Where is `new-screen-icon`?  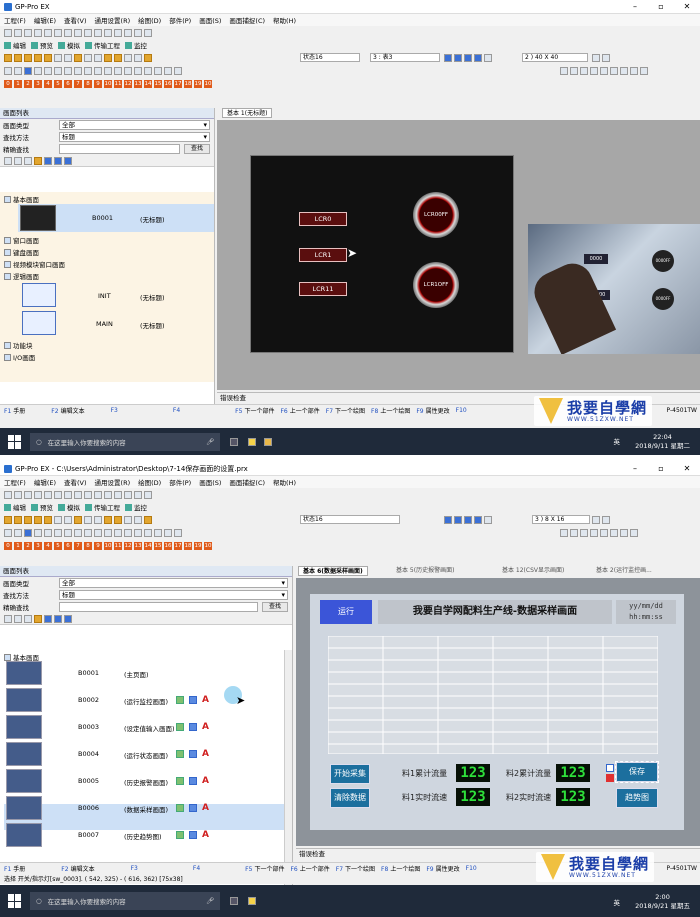 new-screen-icon is located at coordinates (8, 618).